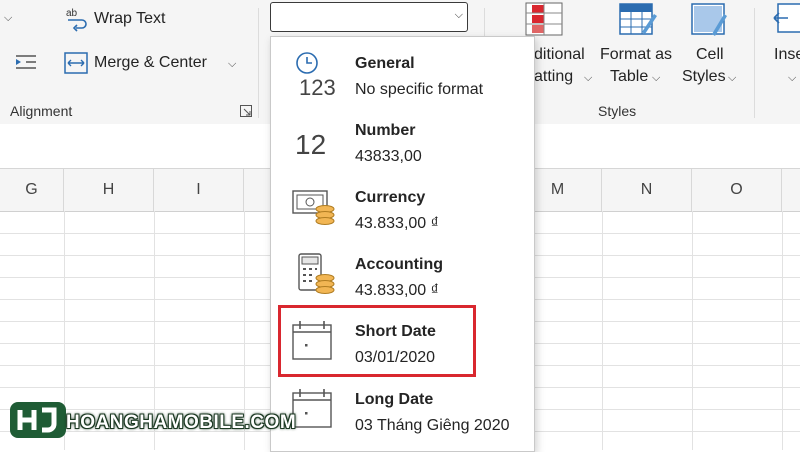 The height and width of the screenshot is (452, 800). I want to click on icon-text-12: 12, so click(310, 144).